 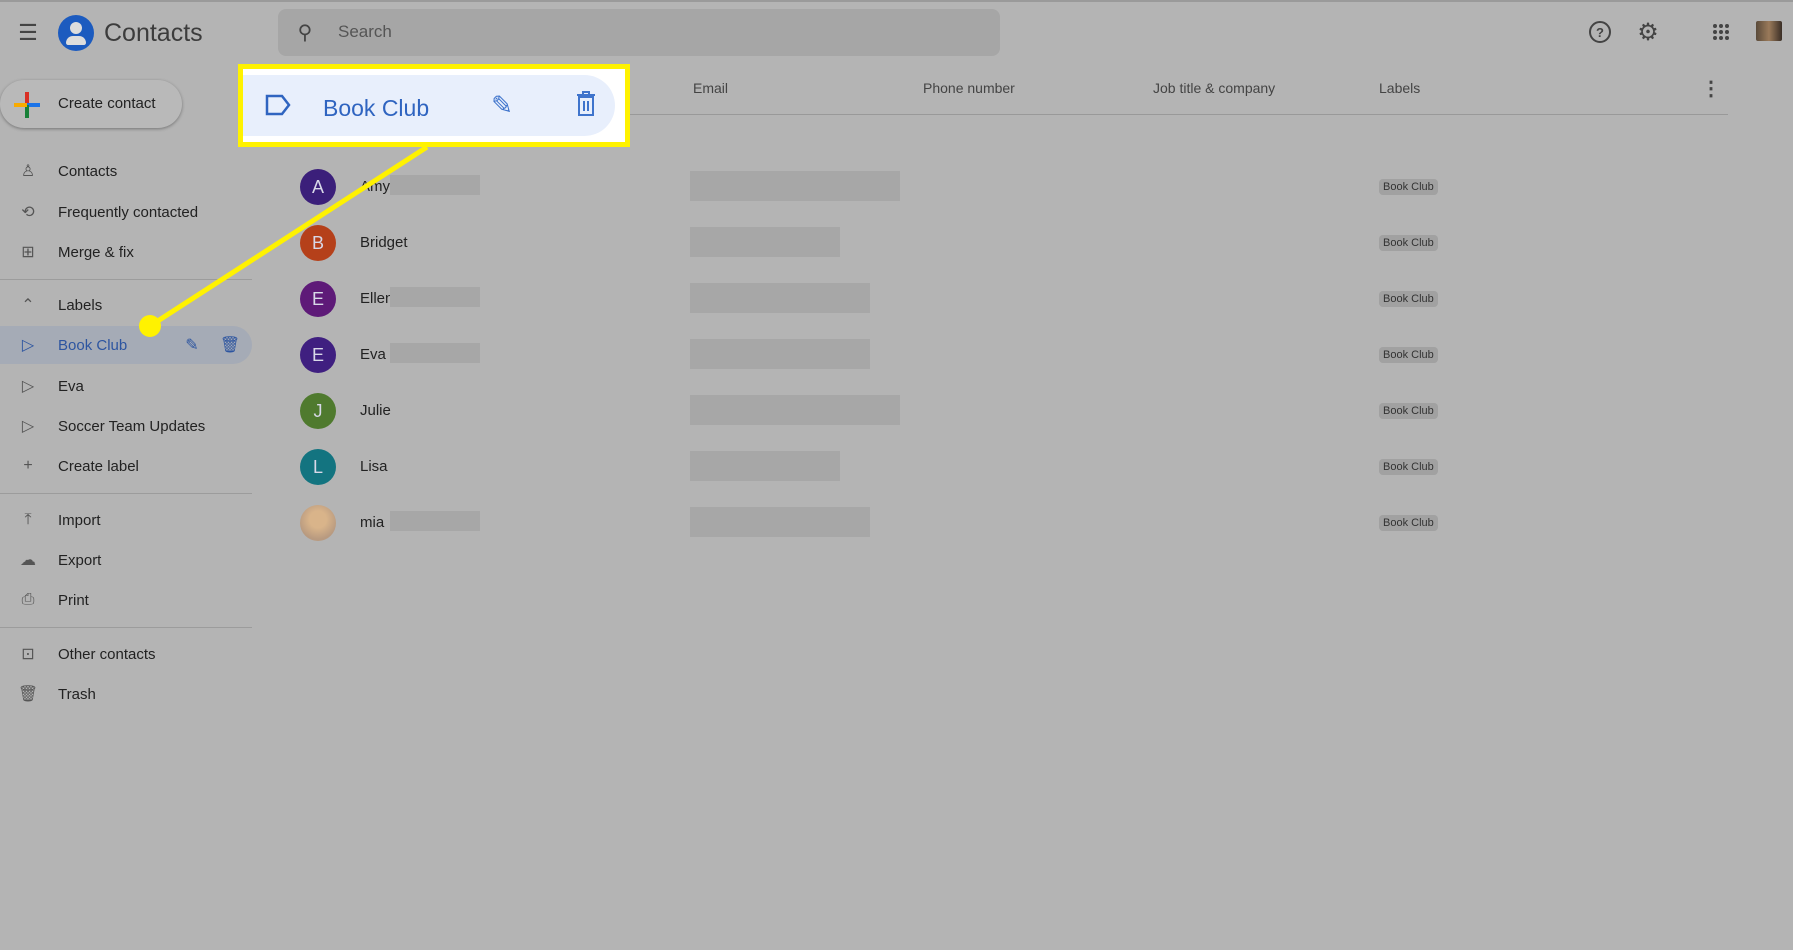 What do you see at coordinates (150, 326) in the screenshot?
I see `callout-dot` at bounding box center [150, 326].